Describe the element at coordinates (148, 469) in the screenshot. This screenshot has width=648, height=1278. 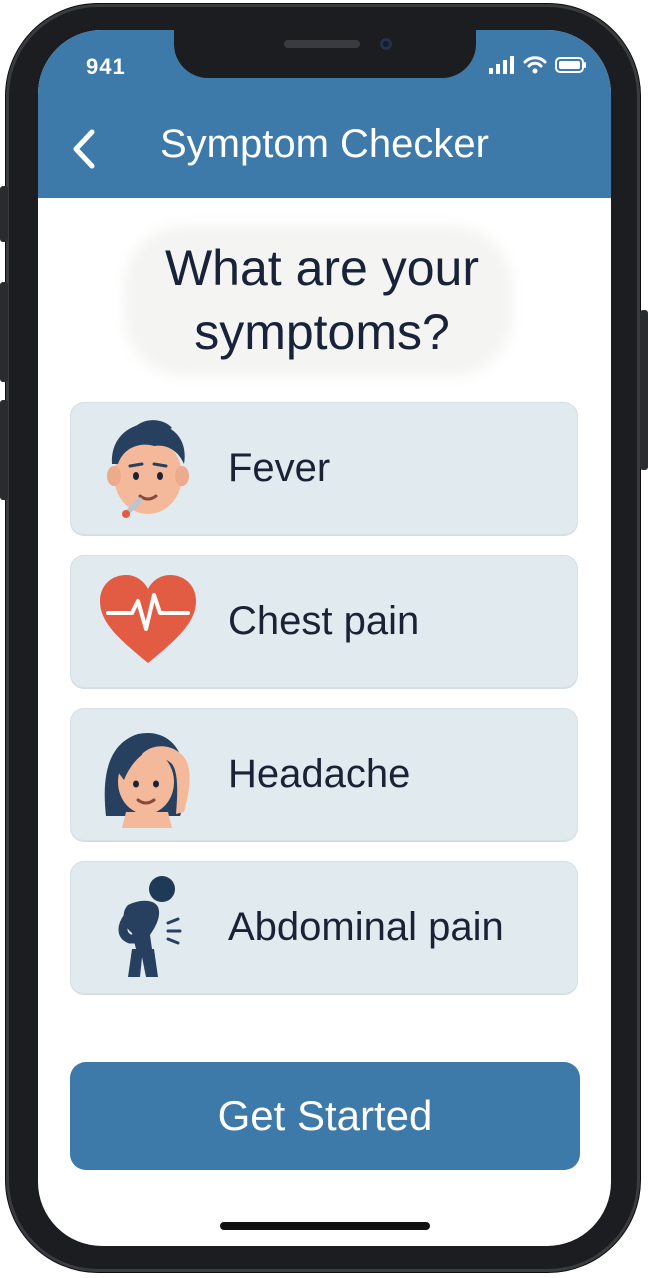
I see `fever-face-icon` at that location.